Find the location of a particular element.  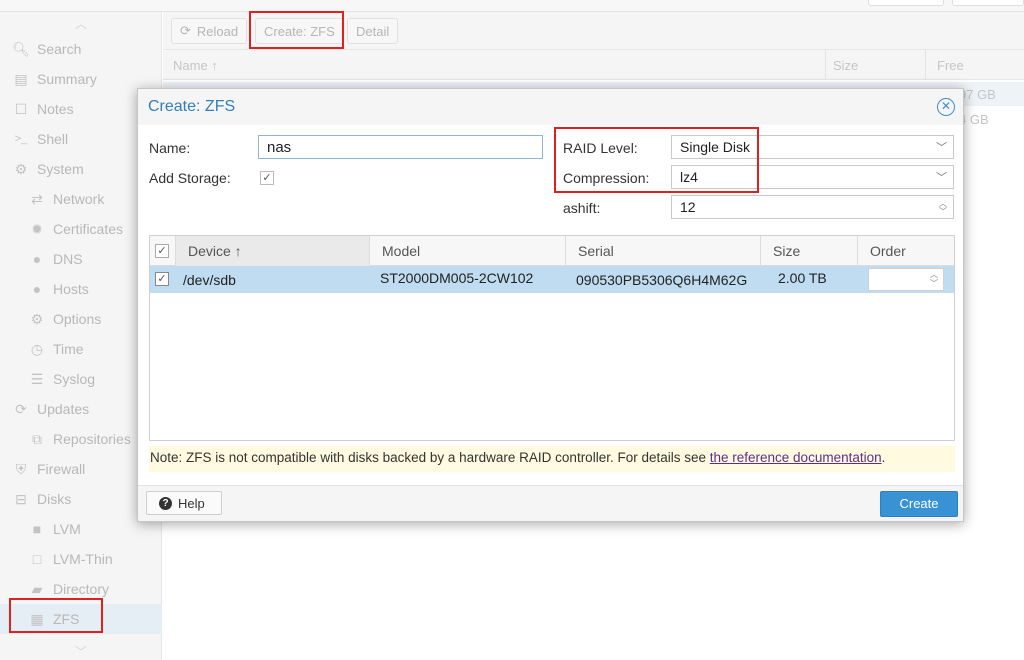

top-bar is located at coordinates (512, 6).